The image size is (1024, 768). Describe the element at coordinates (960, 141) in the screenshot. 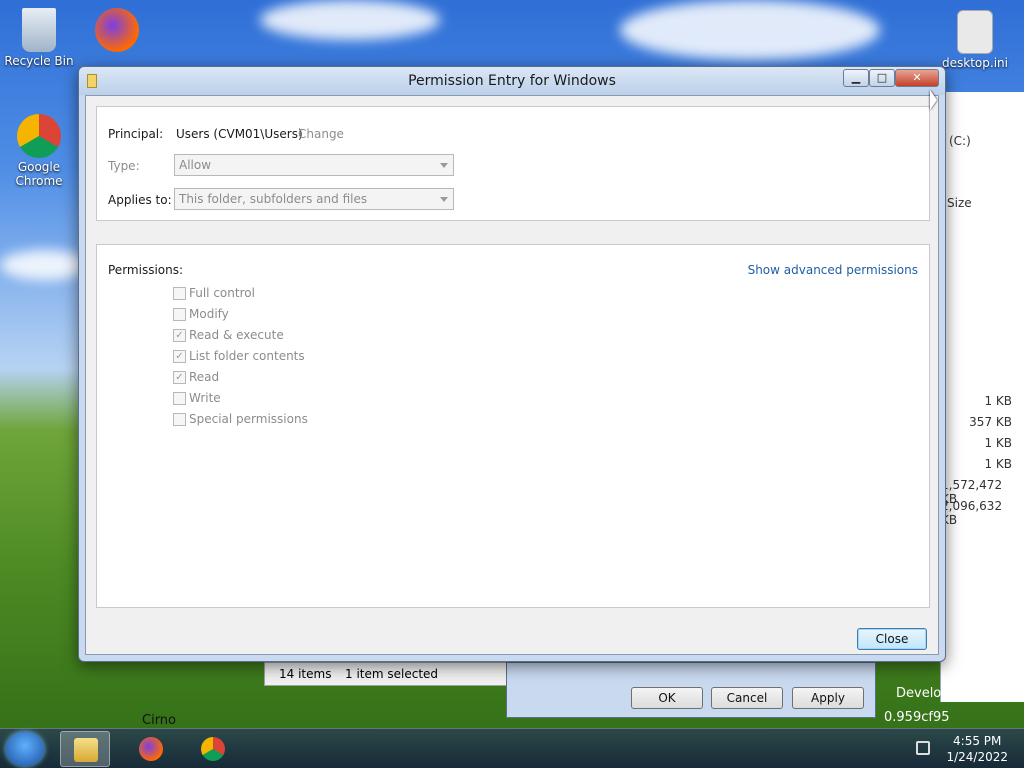

I see `path-fragment: (C:)` at that location.